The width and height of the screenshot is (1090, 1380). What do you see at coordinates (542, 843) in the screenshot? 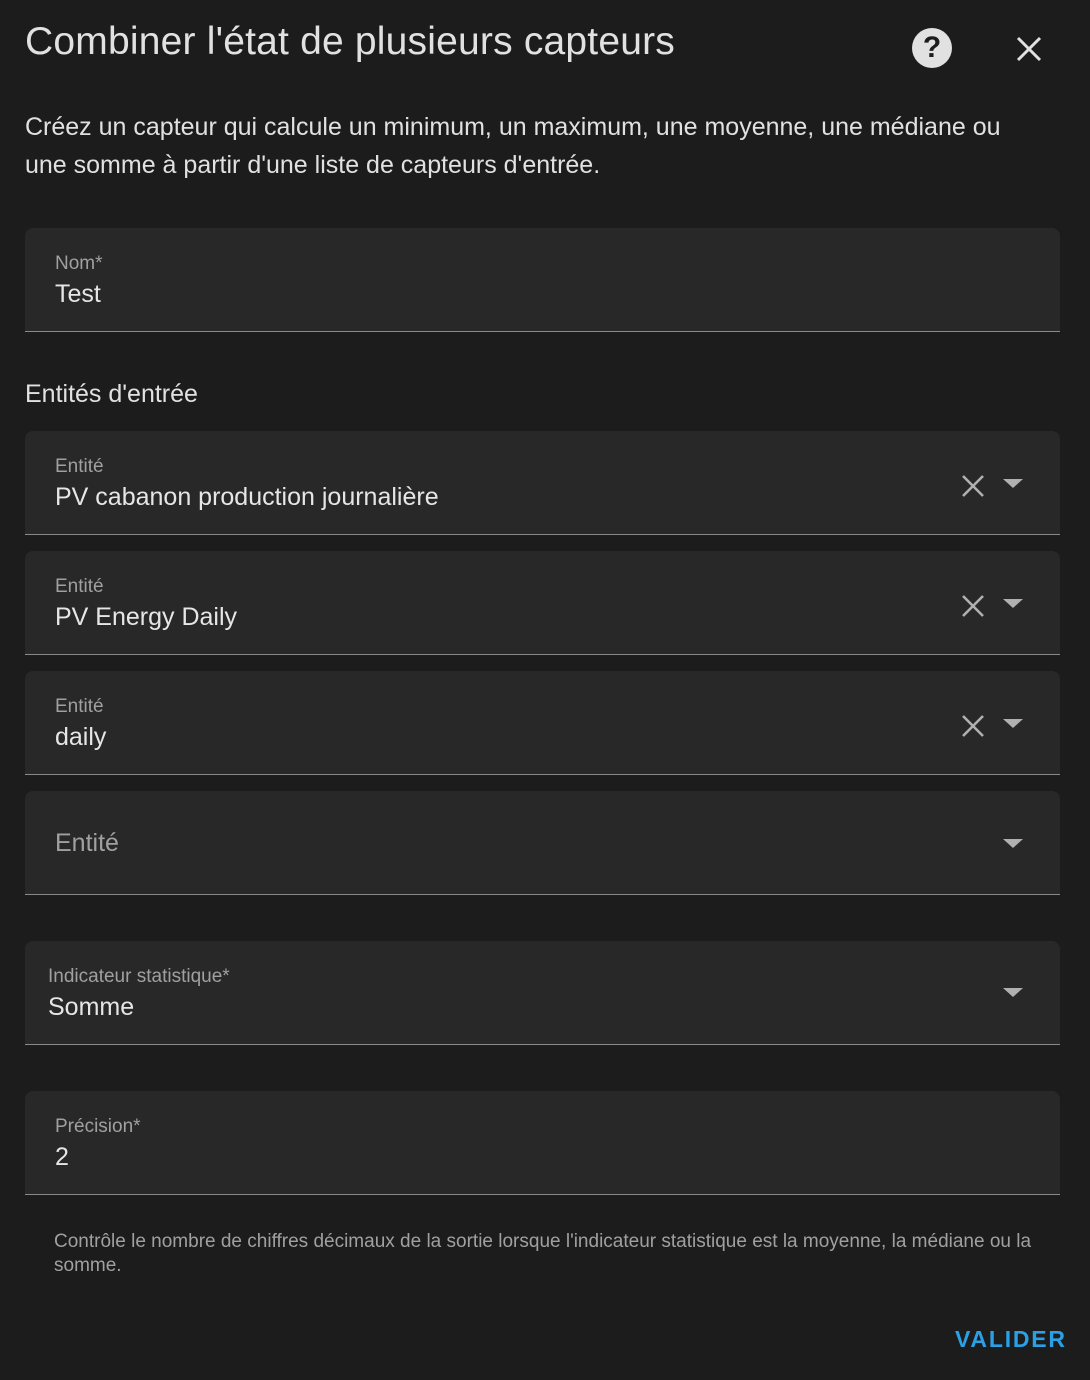
I see `entity-picker-empty: Entité` at bounding box center [542, 843].